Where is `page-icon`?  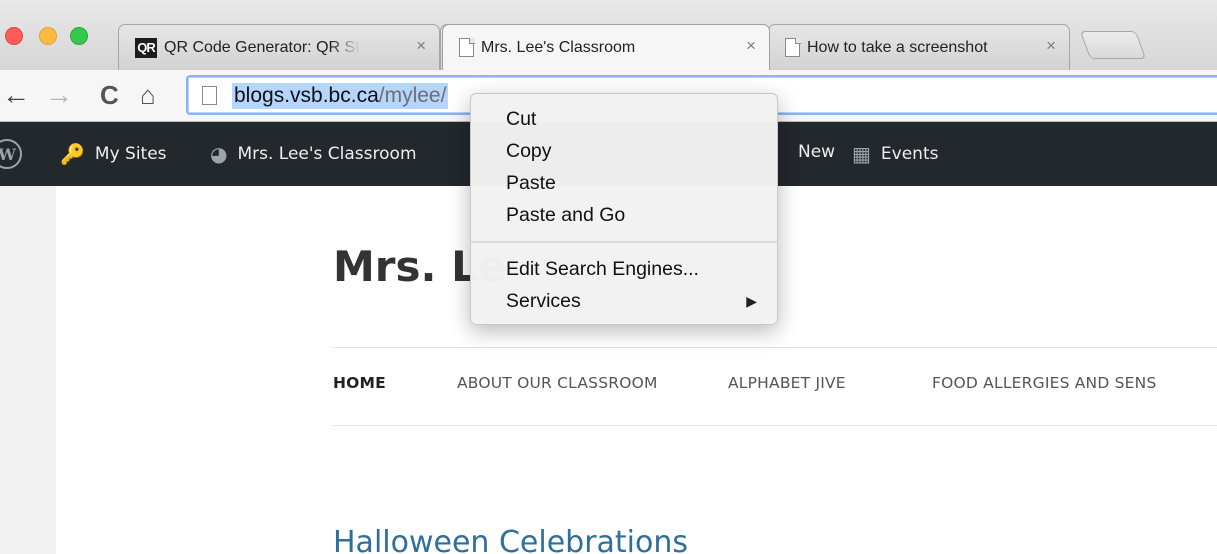 page-icon is located at coordinates (209, 95).